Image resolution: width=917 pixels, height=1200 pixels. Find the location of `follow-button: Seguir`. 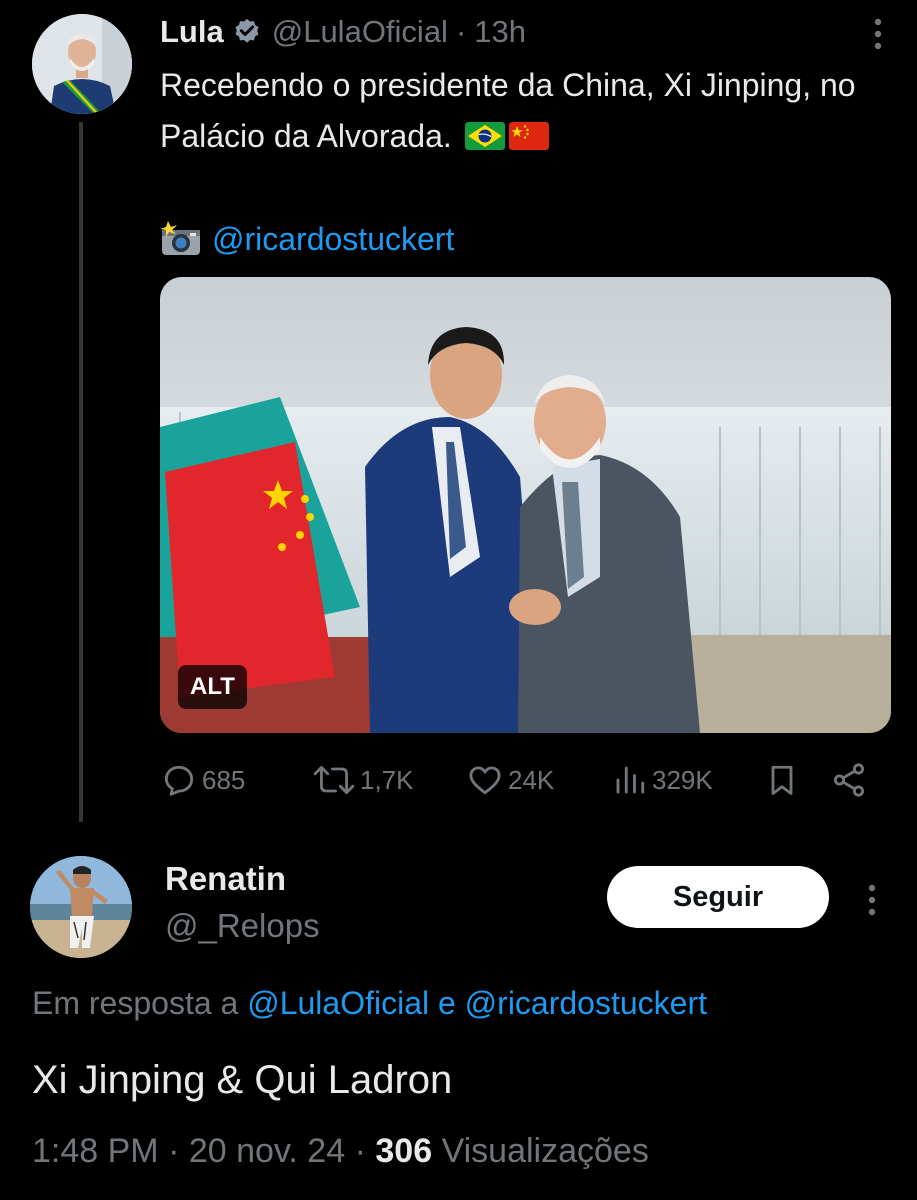

follow-button: Seguir is located at coordinates (718, 897).